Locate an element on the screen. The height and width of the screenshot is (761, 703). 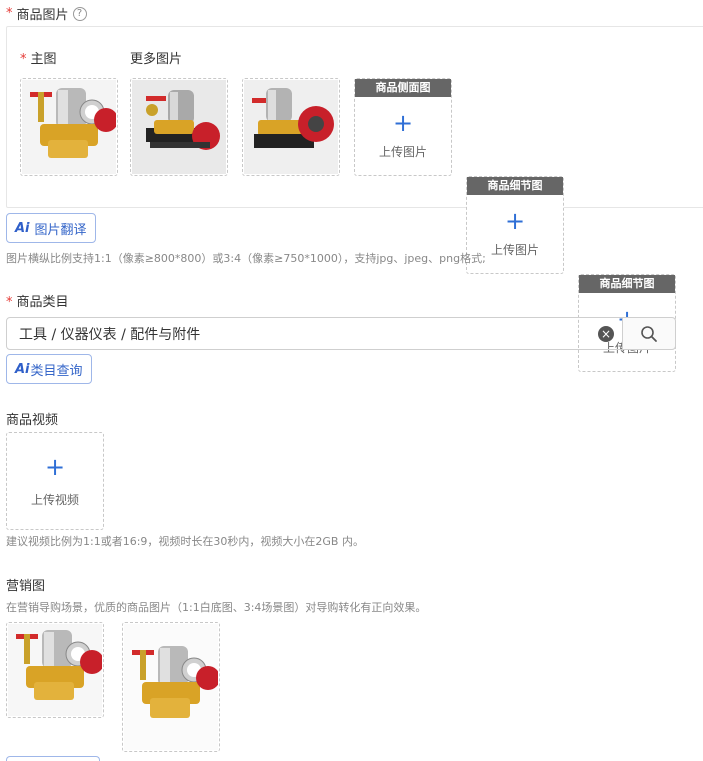
video-hint: 建议视频比例为1:1或者16:9，视频时长在30秒内，视频大小在2GB 内。 is located at coordinates (185, 541).